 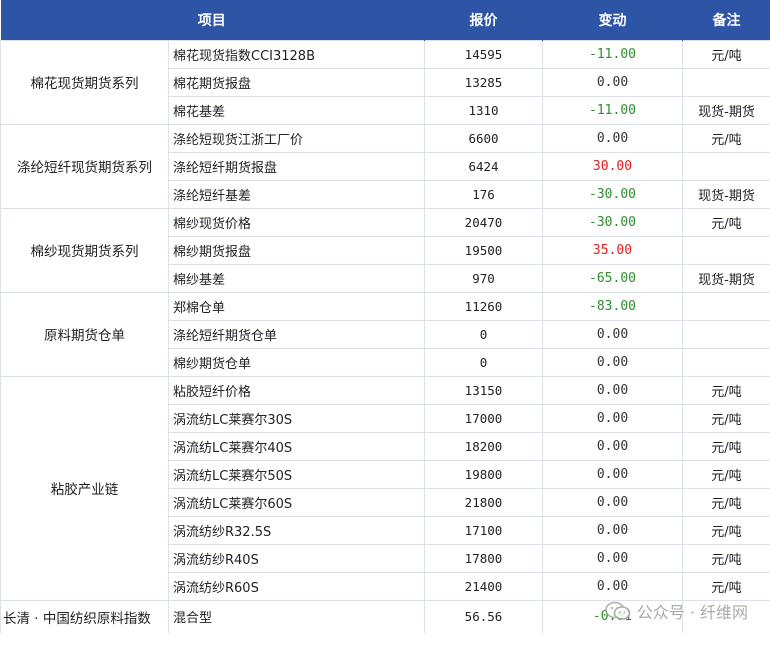 What do you see at coordinates (612, 278) in the screenshot?
I see `change-value: -65.00` at bounding box center [612, 278].